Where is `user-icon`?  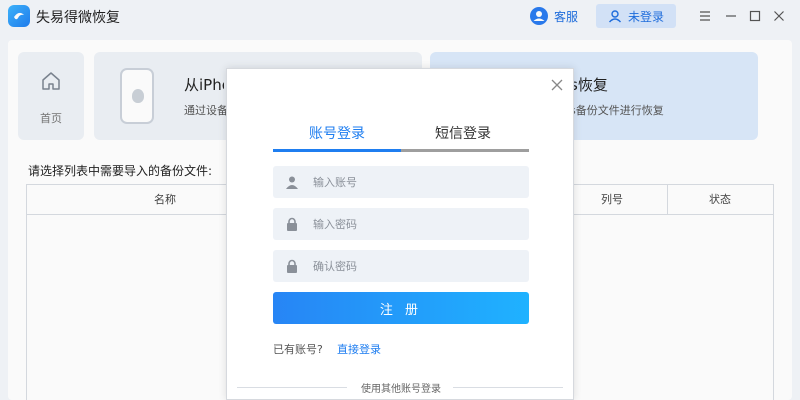
user-icon is located at coordinates (292, 182).